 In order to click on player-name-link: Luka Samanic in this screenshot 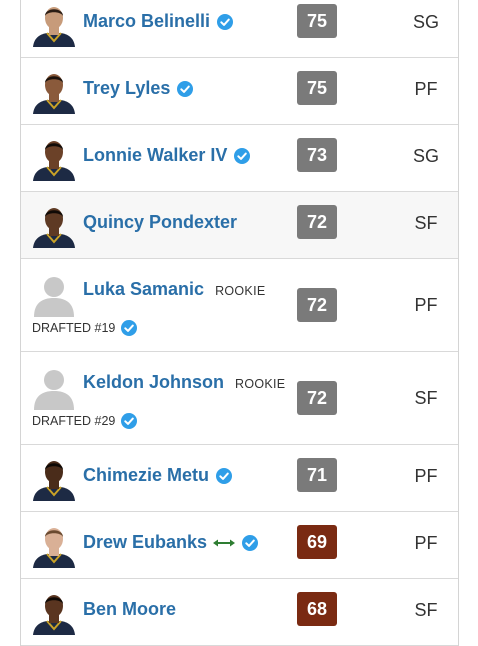, I will do `click(143, 289)`.